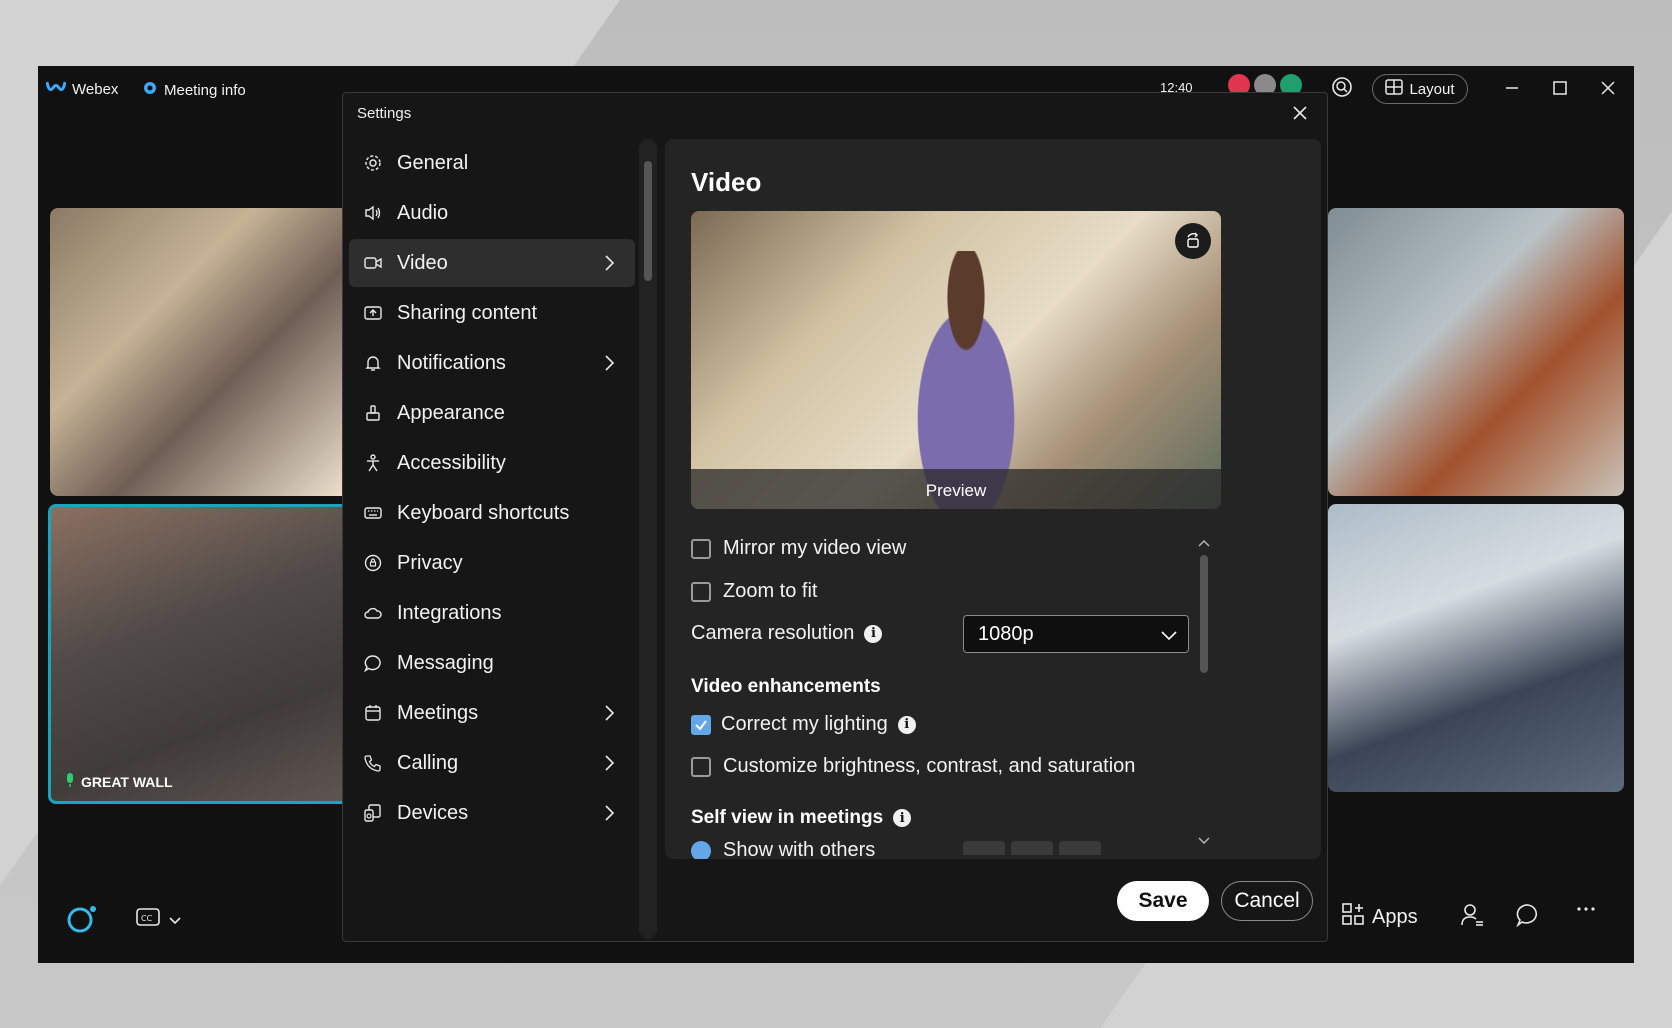  I want to click on video-enhancements-heading: Video enhancements, so click(786, 686).